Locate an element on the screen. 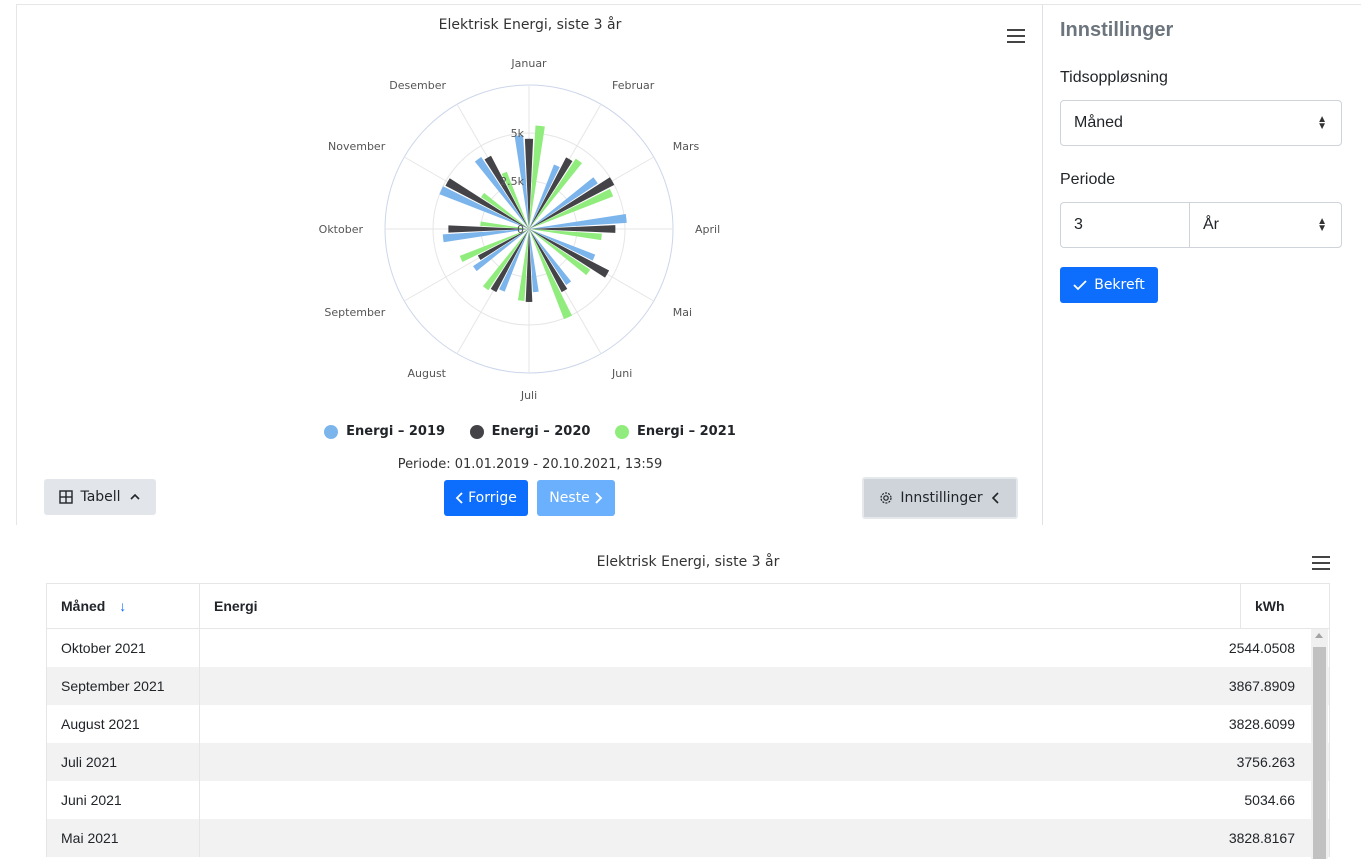 The image size is (1370, 859). column-header-month-label: Måned is located at coordinates (83, 606).